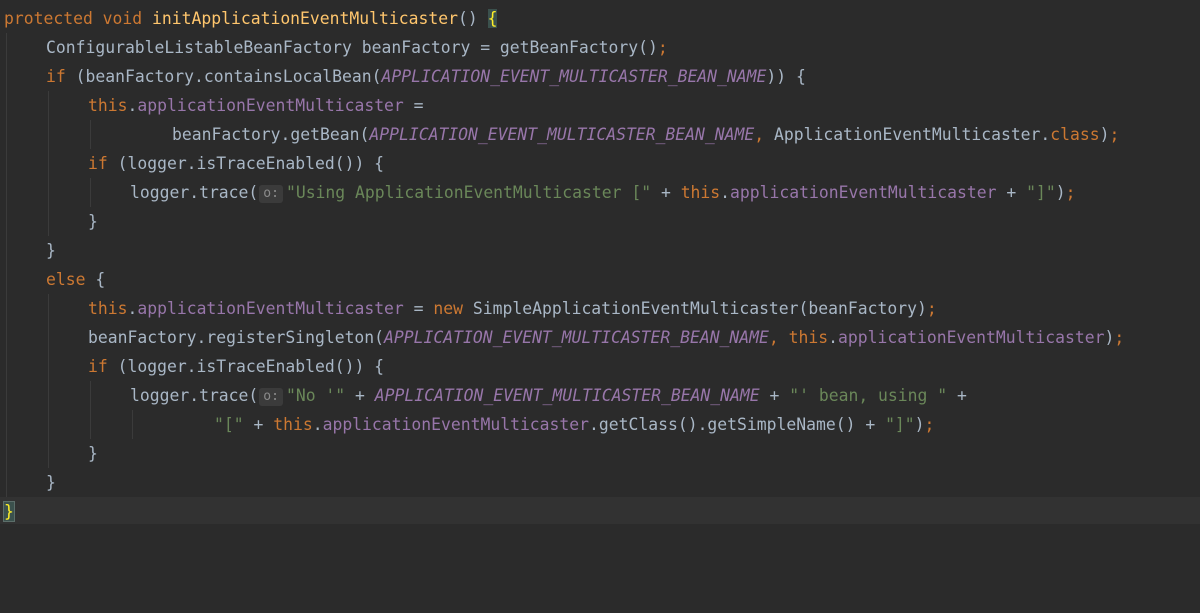 The width and height of the screenshot is (1200, 613). I want to click on code-token: =, so click(413, 105).